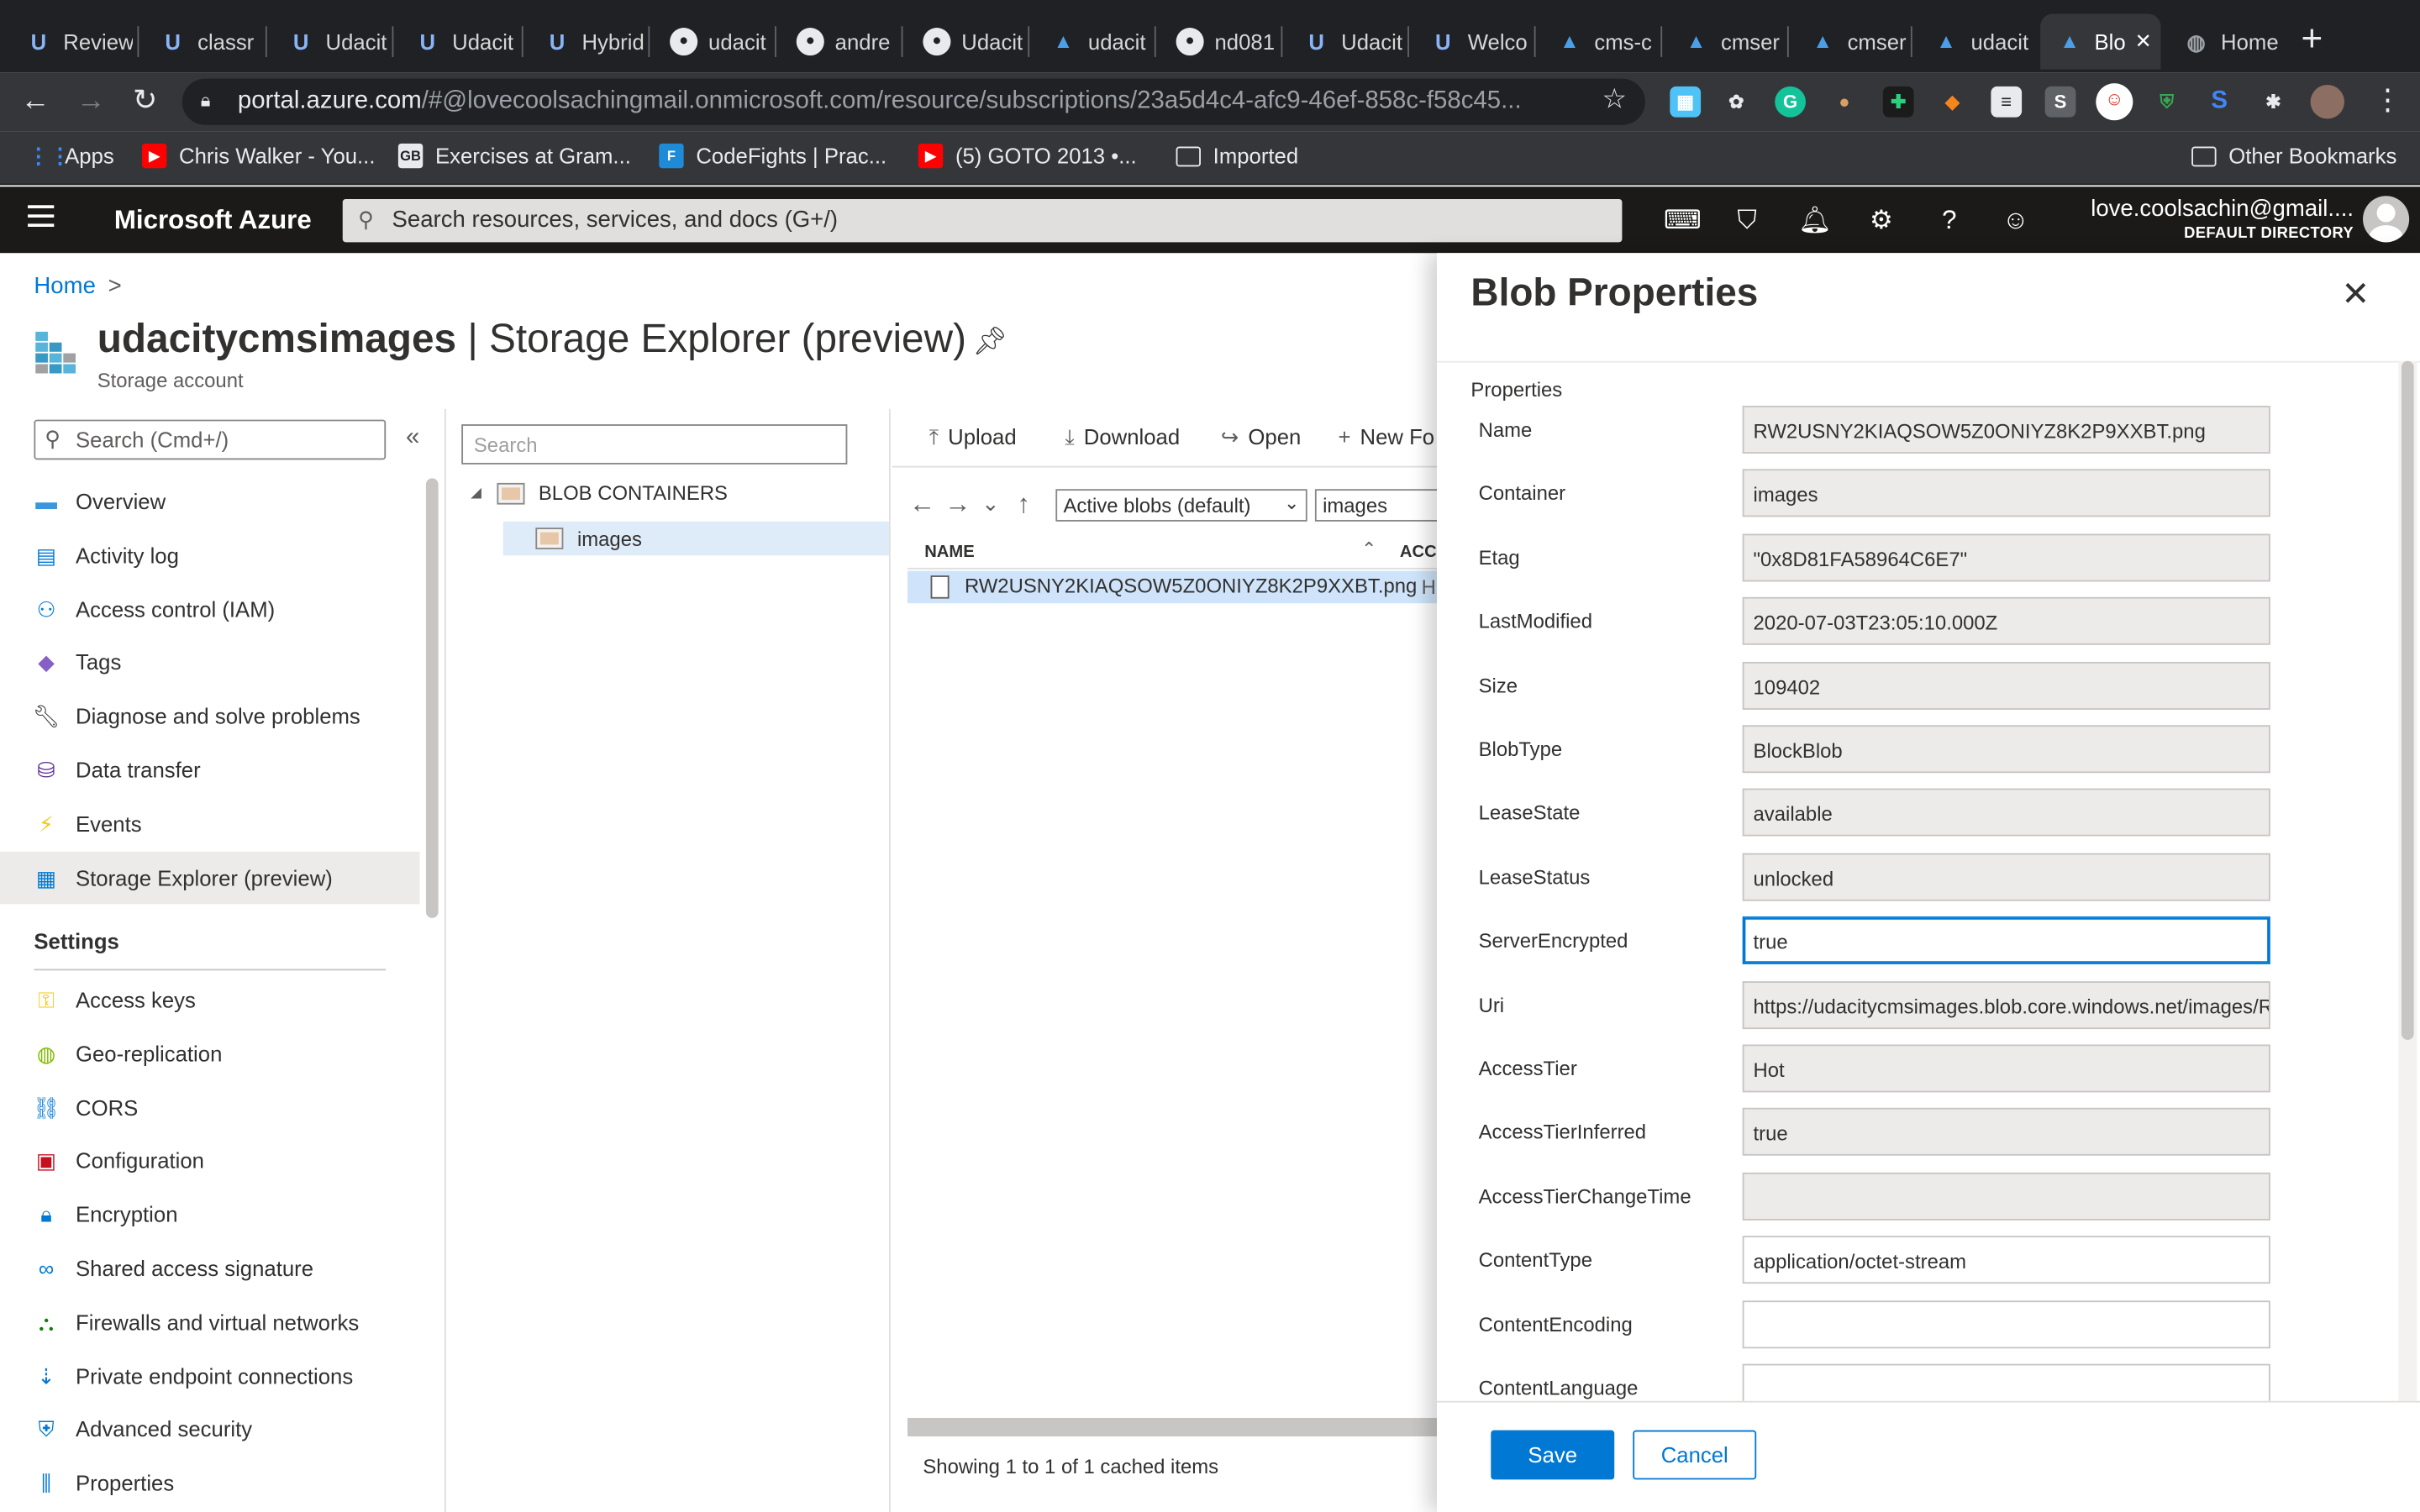 The width and height of the screenshot is (2420, 1512). I want to click on property-field-accesstier: Hot, so click(2006, 1068).